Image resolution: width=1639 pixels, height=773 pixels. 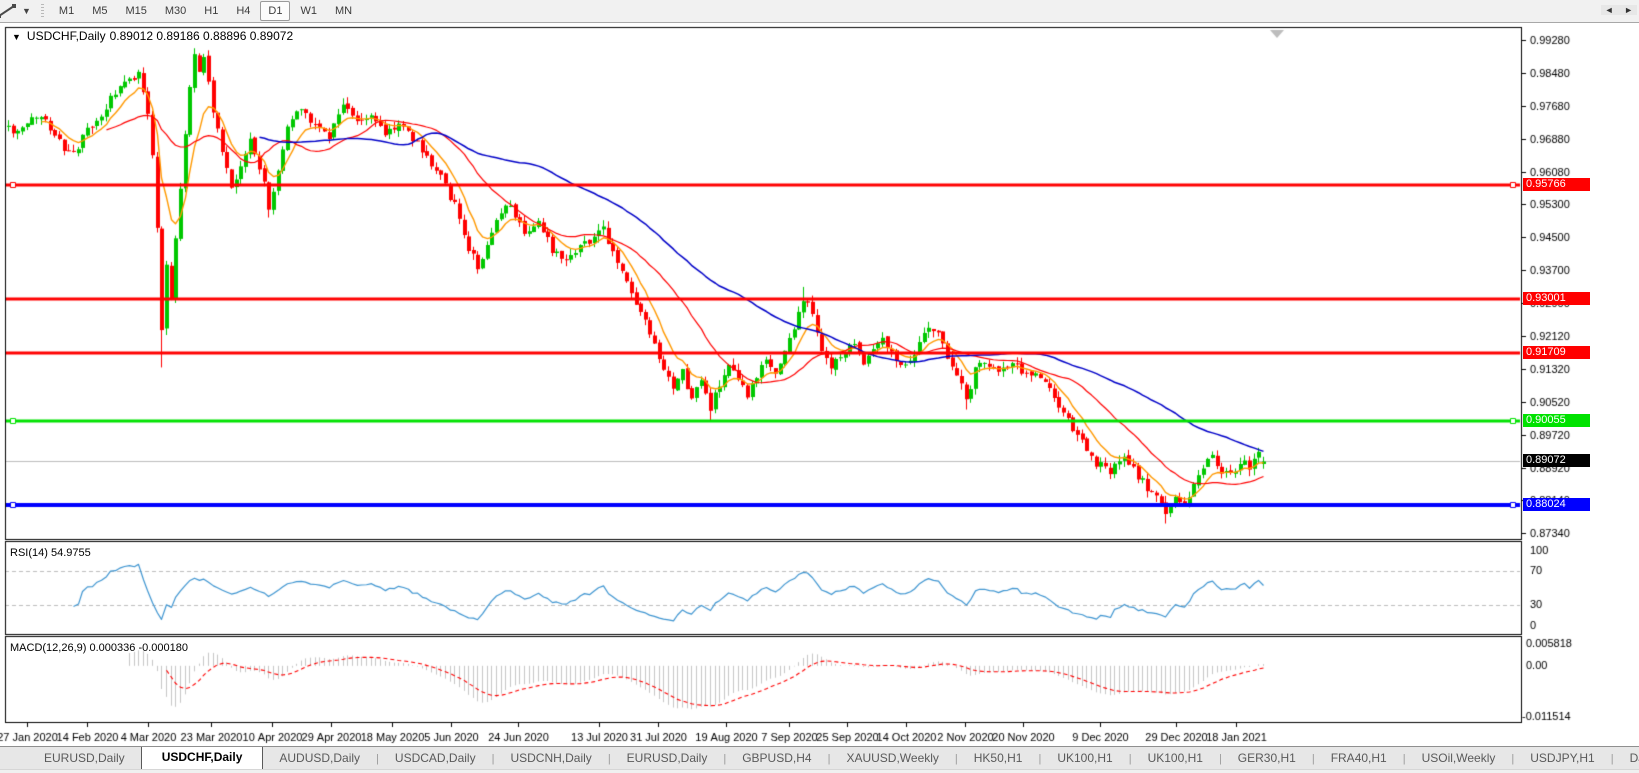 I want to click on chart-title-collapse-icon: ▼, so click(x=16, y=37).